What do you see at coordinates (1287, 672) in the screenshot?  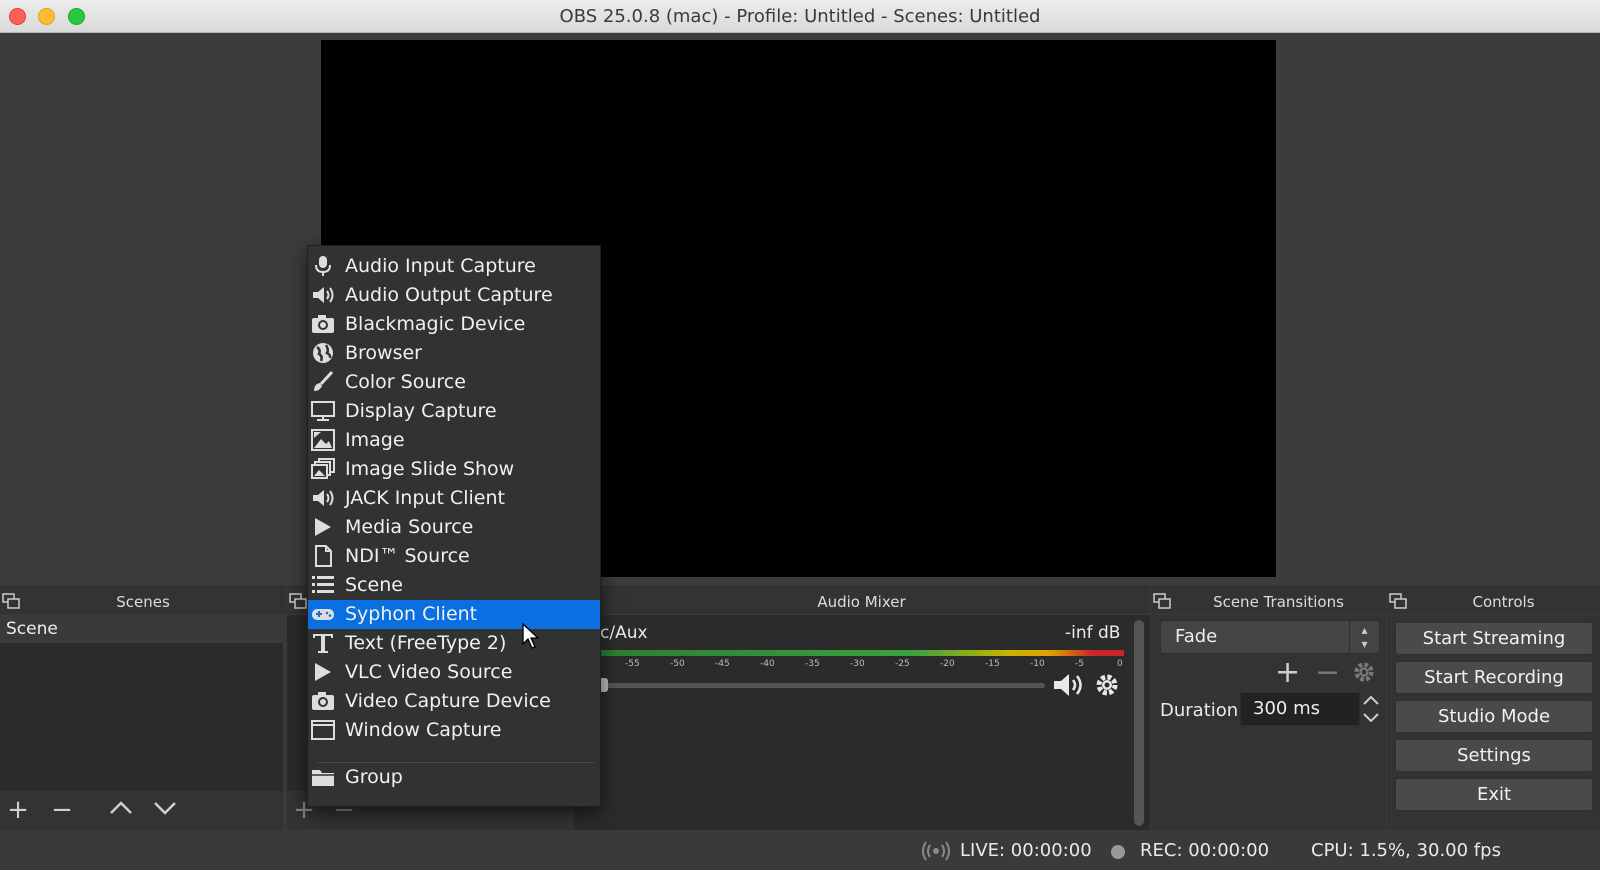 I see `add-transition-button: +` at bounding box center [1287, 672].